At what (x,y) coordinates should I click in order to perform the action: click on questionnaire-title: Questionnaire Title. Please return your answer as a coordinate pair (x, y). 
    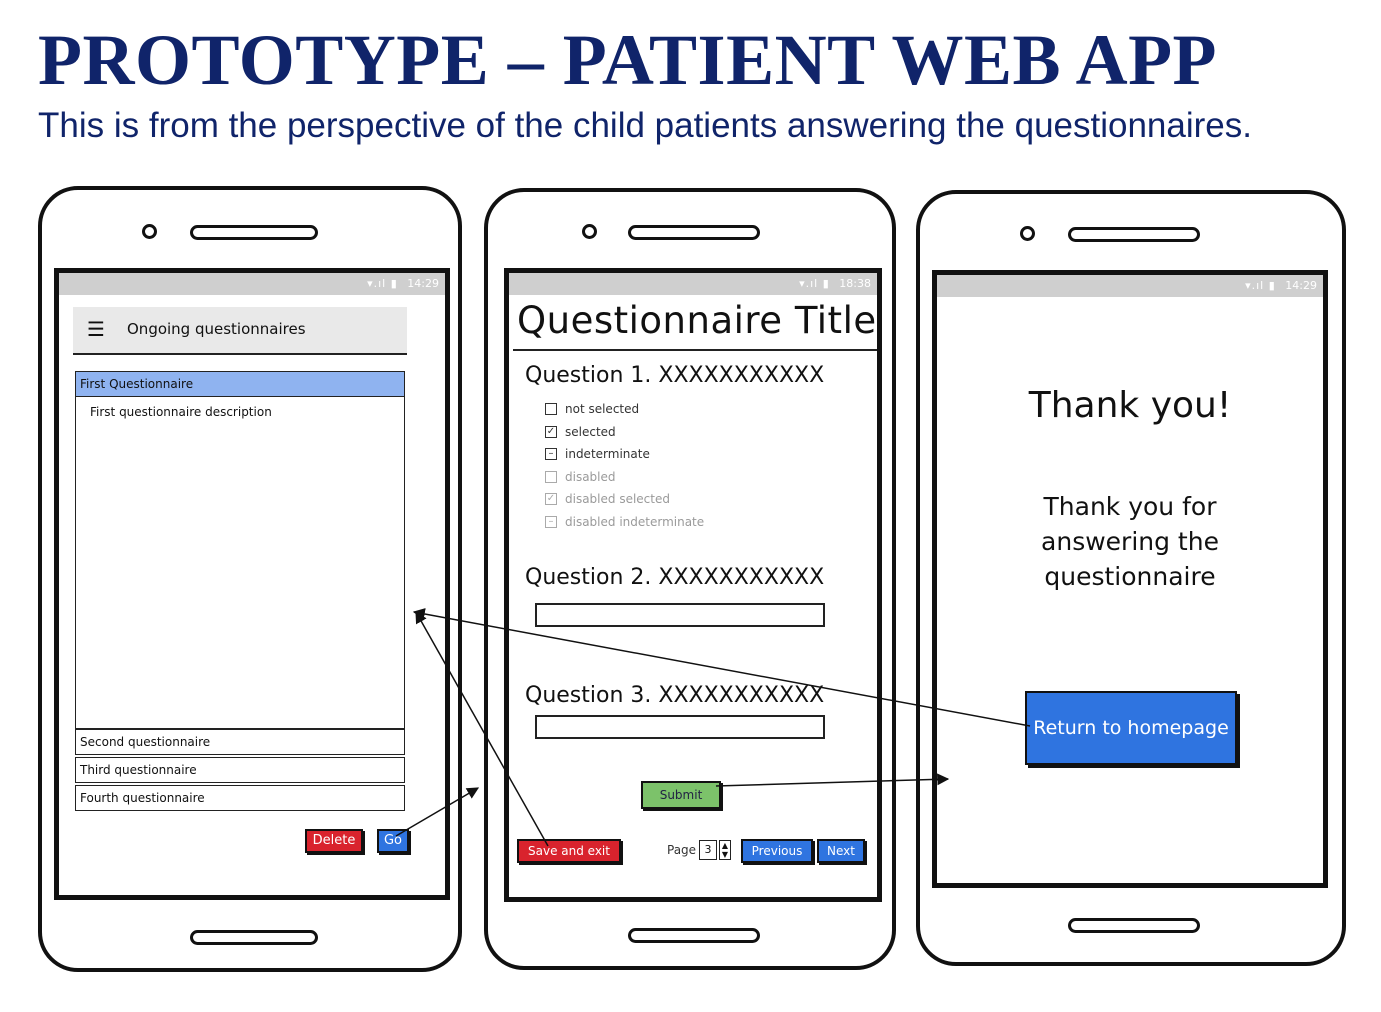
    Looking at the image, I should click on (697, 320).